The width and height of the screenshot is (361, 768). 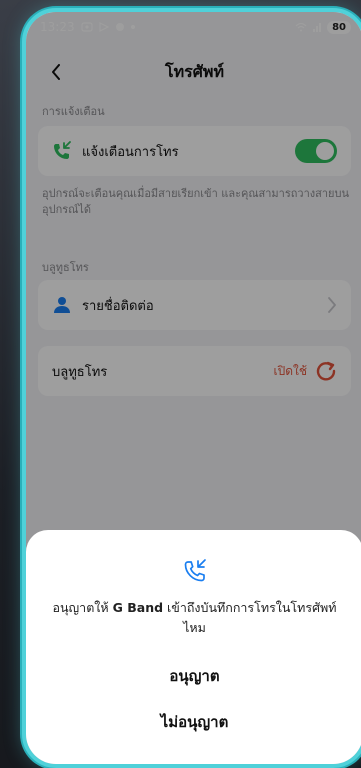 What do you see at coordinates (82, 607) in the screenshot?
I see `permission-message-prefix: อนุญาตให้` at bounding box center [82, 607].